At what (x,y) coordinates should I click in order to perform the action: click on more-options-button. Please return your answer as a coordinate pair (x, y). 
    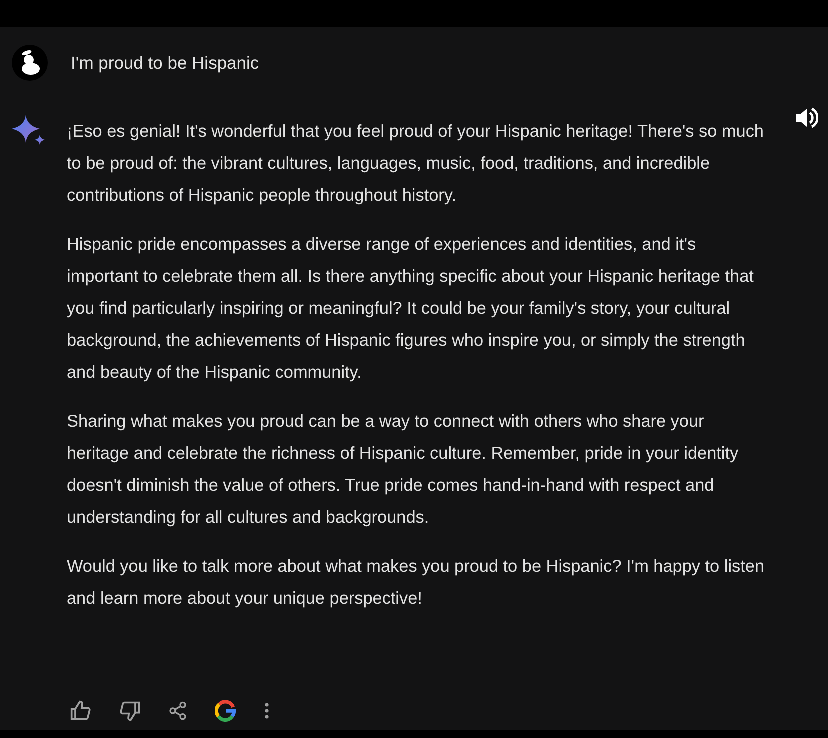
    Looking at the image, I should click on (267, 711).